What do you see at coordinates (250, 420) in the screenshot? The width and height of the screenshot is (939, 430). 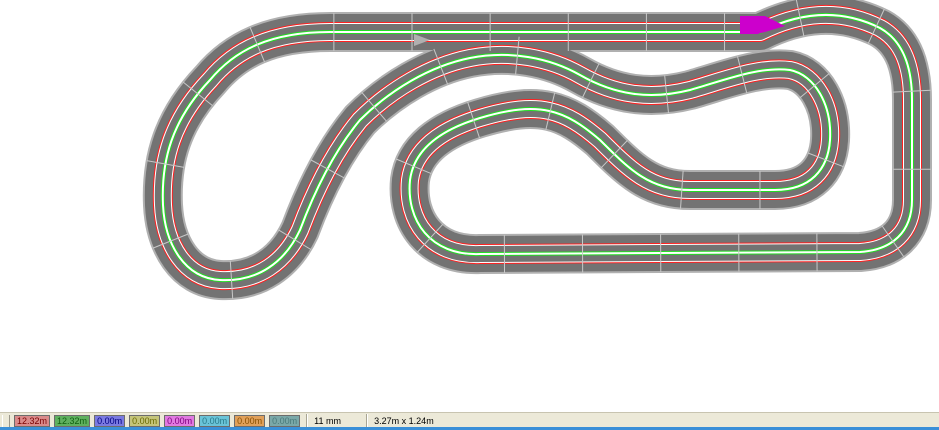 I see `lane-length-7: 0.00m` at bounding box center [250, 420].